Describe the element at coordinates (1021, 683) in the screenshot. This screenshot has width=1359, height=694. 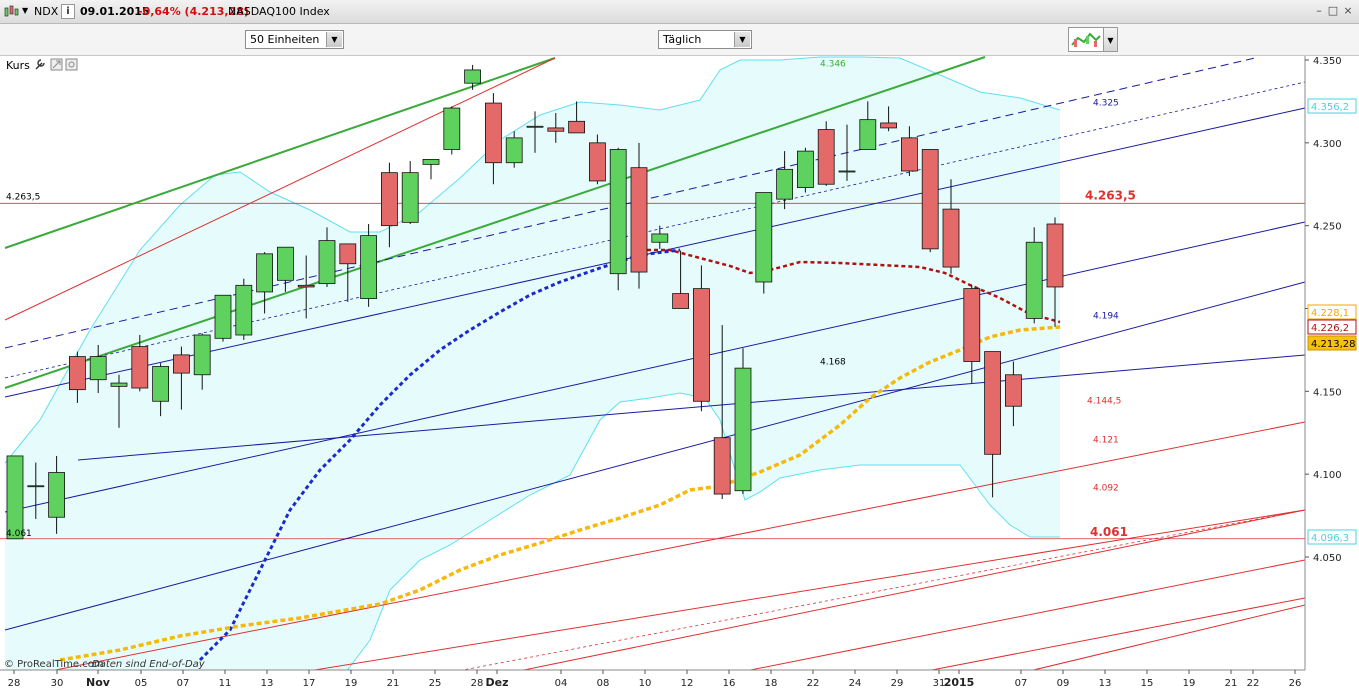
I see `x-tick-label: 07` at that location.